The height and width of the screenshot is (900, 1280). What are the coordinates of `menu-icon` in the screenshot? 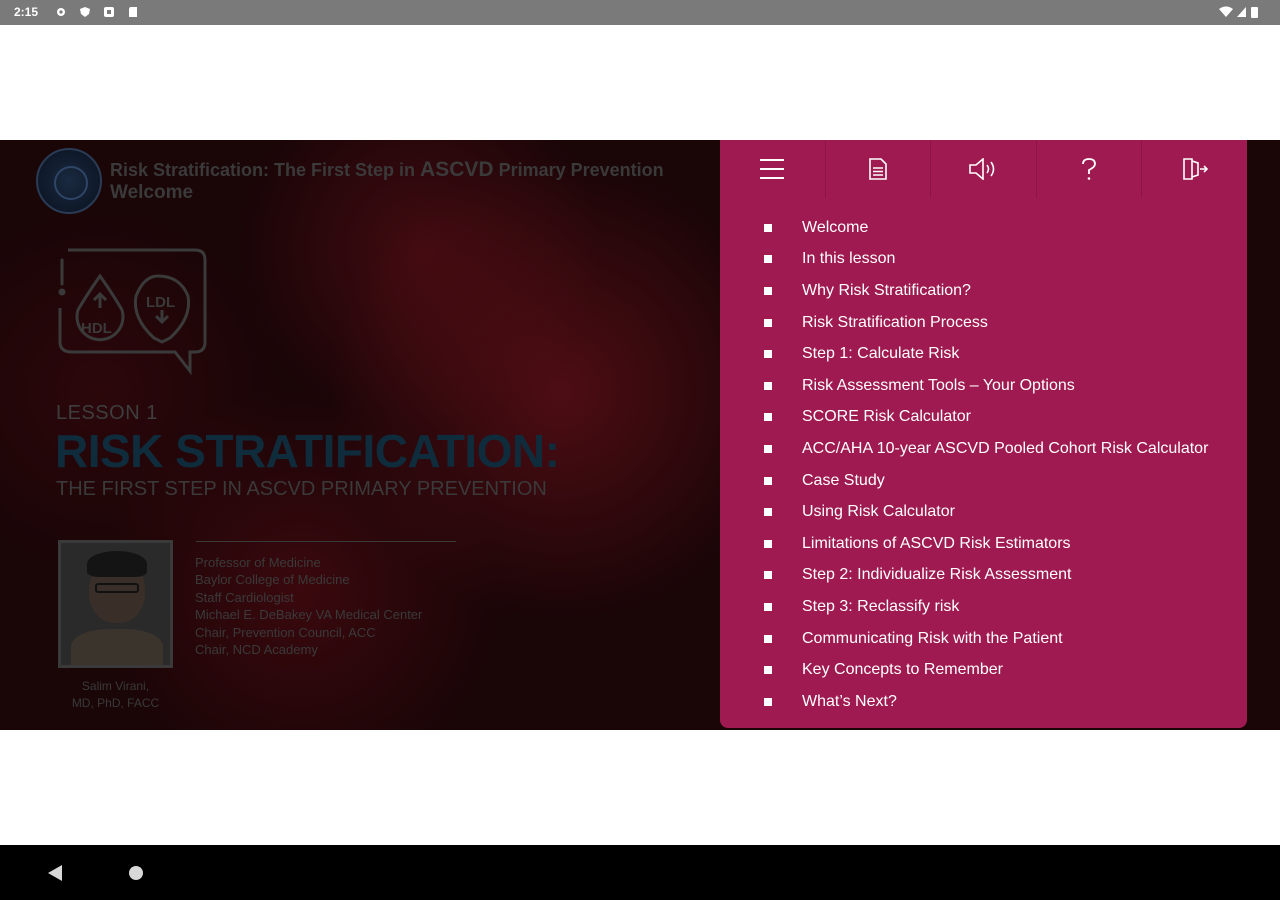 It's located at (772, 169).